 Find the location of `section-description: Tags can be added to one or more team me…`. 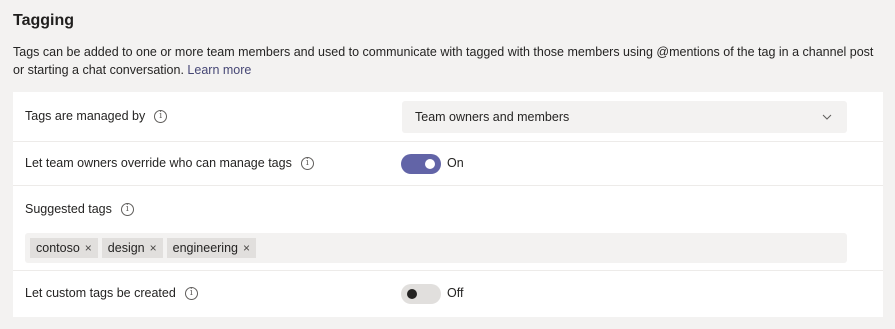

section-description: Tags can be added to one or more team me… is located at coordinates (448, 61).